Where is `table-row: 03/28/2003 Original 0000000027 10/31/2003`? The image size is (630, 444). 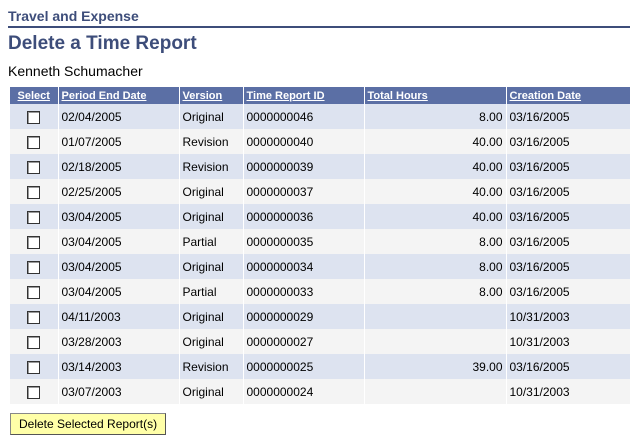
table-row: 03/28/2003 Original 0000000027 10/31/2003 is located at coordinates (320, 341).